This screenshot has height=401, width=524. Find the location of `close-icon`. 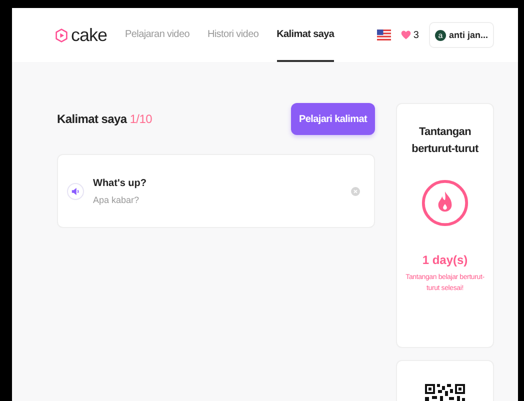

close-icon is located at coordinates (355, 191).